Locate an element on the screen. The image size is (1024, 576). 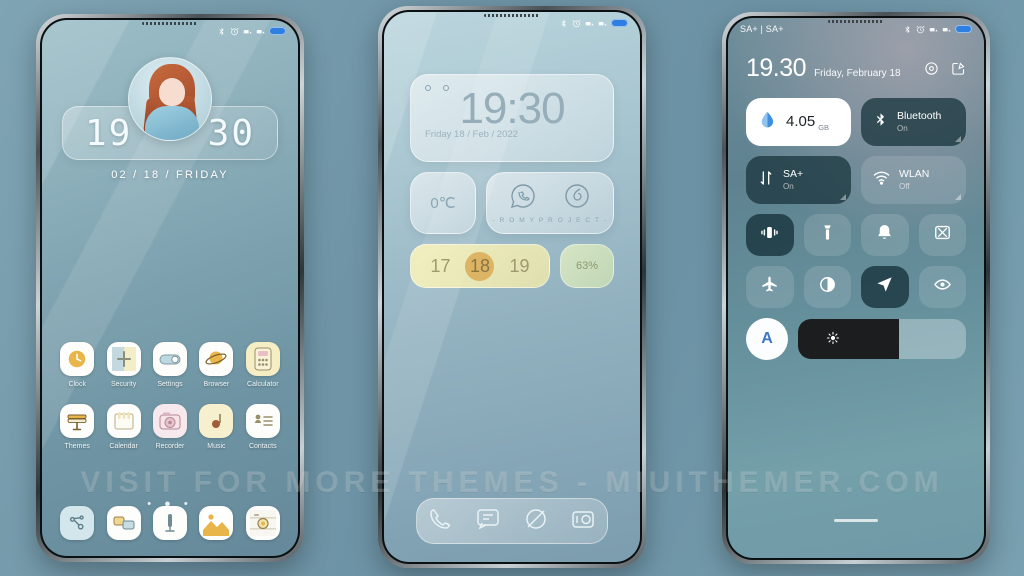
carrier-label: SA+ | SA+ is located at coordinates (762, 29).